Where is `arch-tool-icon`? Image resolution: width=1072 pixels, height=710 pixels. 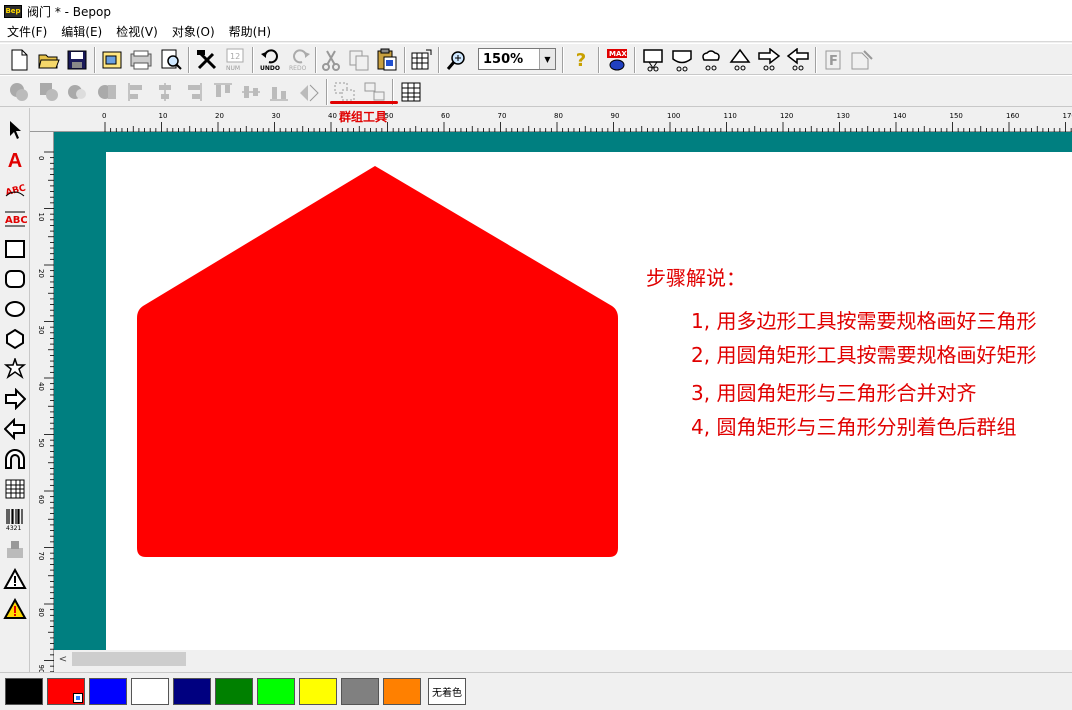 arch-tool-icon is located at coordinates (15, 459).